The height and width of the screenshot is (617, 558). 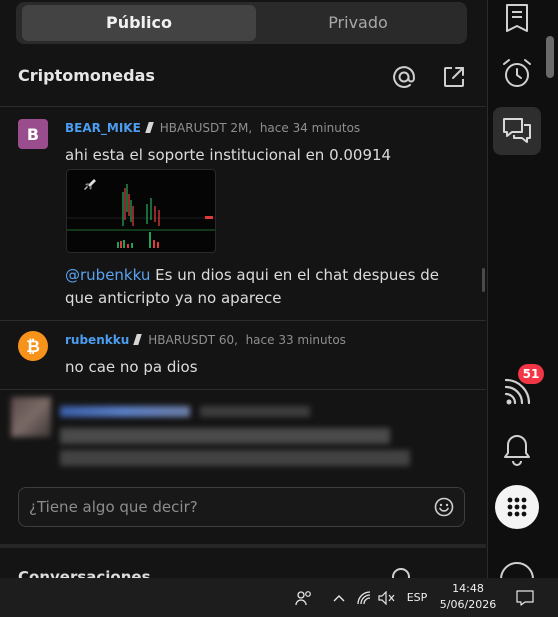 What do you see at coordinates (444, 507) in the screenshot?
I see `emoji-icon` at bounding box center [444, 507].